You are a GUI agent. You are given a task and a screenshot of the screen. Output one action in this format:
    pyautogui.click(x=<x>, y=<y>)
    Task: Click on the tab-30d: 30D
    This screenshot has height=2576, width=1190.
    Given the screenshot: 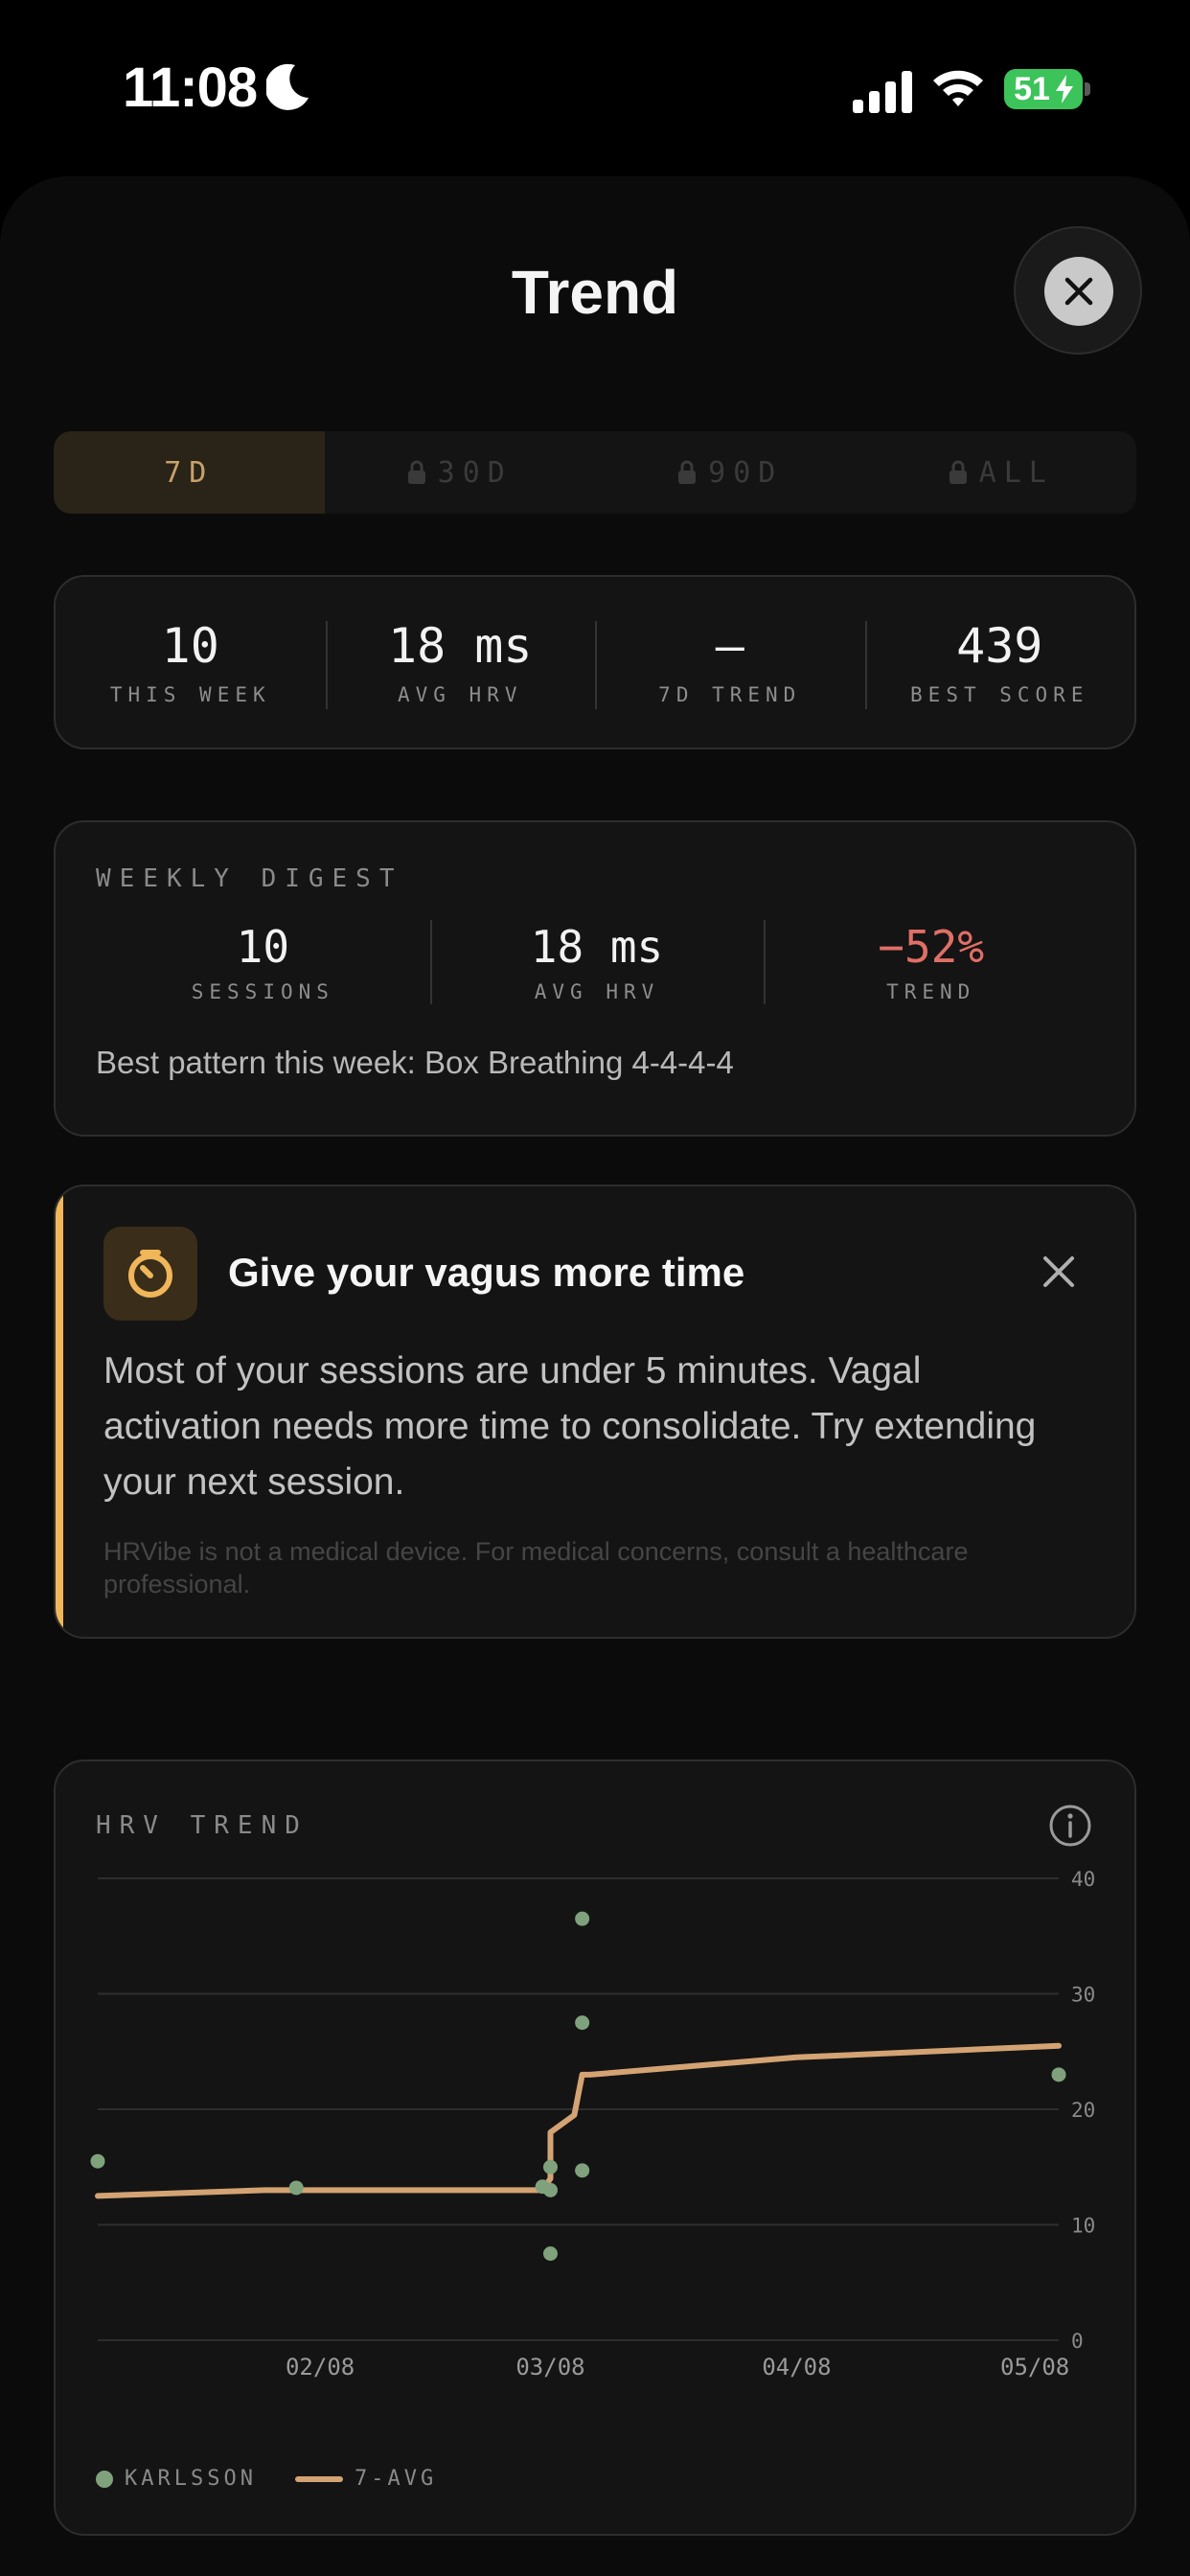 What is the action you would take?
    pyautogui.click(x=460, y=472)
    